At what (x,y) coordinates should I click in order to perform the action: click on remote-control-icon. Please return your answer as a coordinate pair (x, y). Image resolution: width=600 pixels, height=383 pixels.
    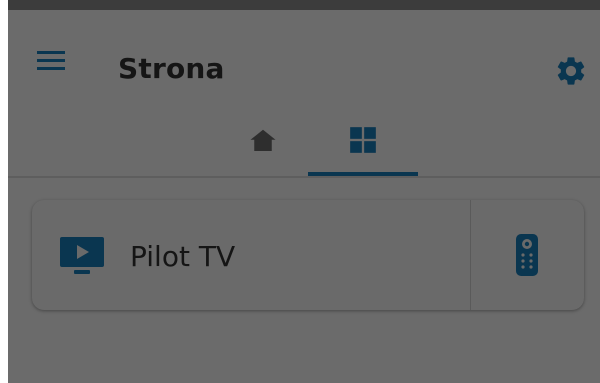
    Looking at the image, I should click on (527, 255).